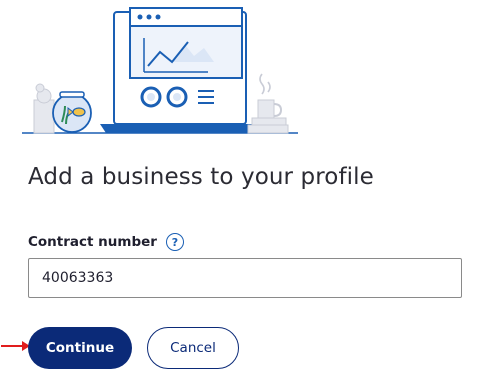  Describe the element at coordinates (193, 348) in the screenshot. I see `cancel-button: Cancel` at that location.